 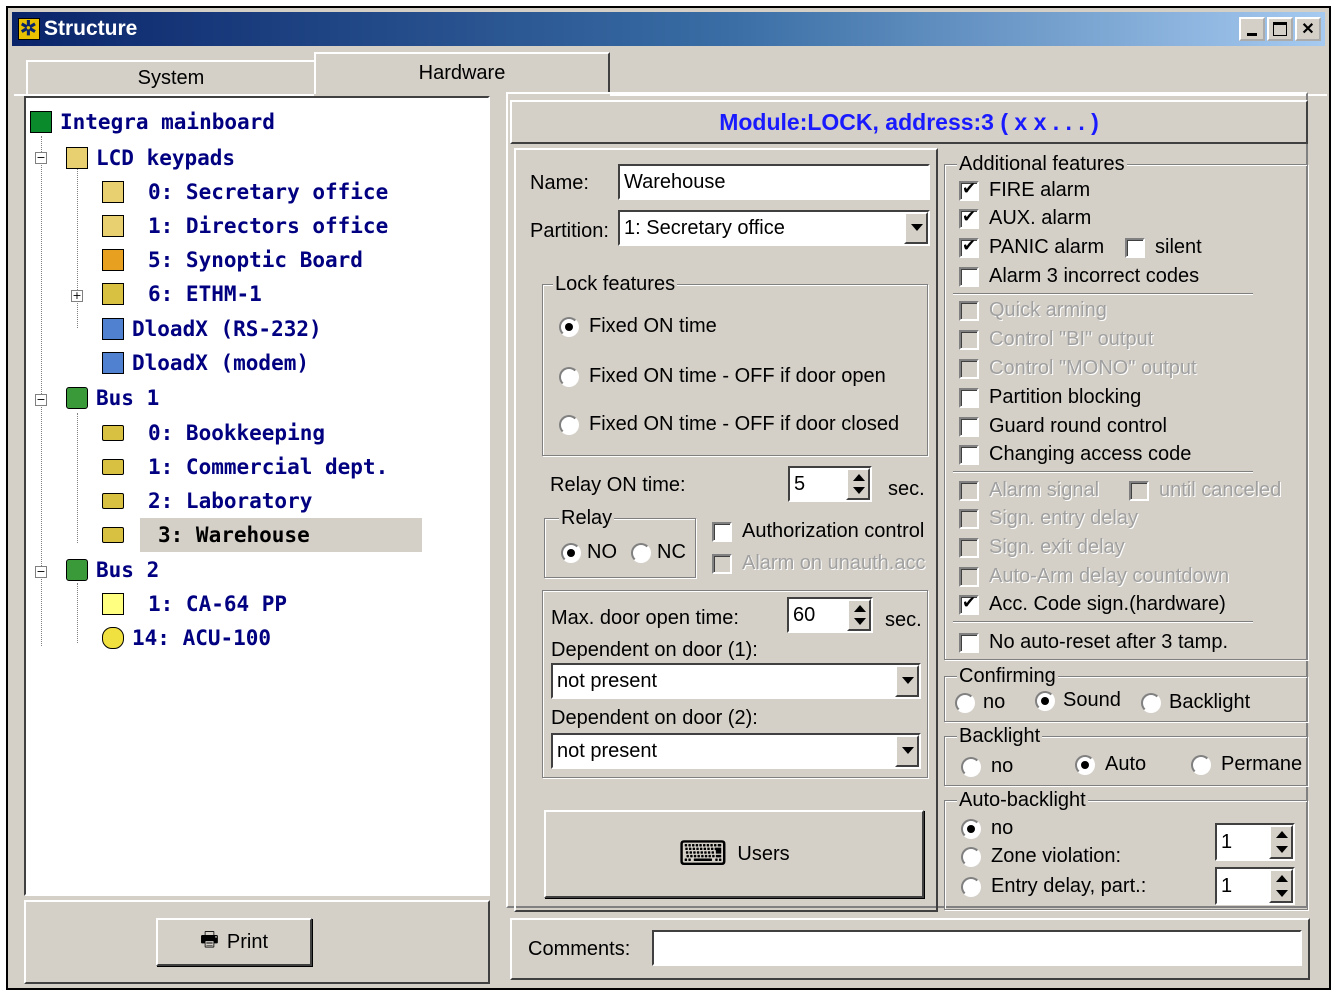 I want to click on expander-icon, so click(x=113, y=467).